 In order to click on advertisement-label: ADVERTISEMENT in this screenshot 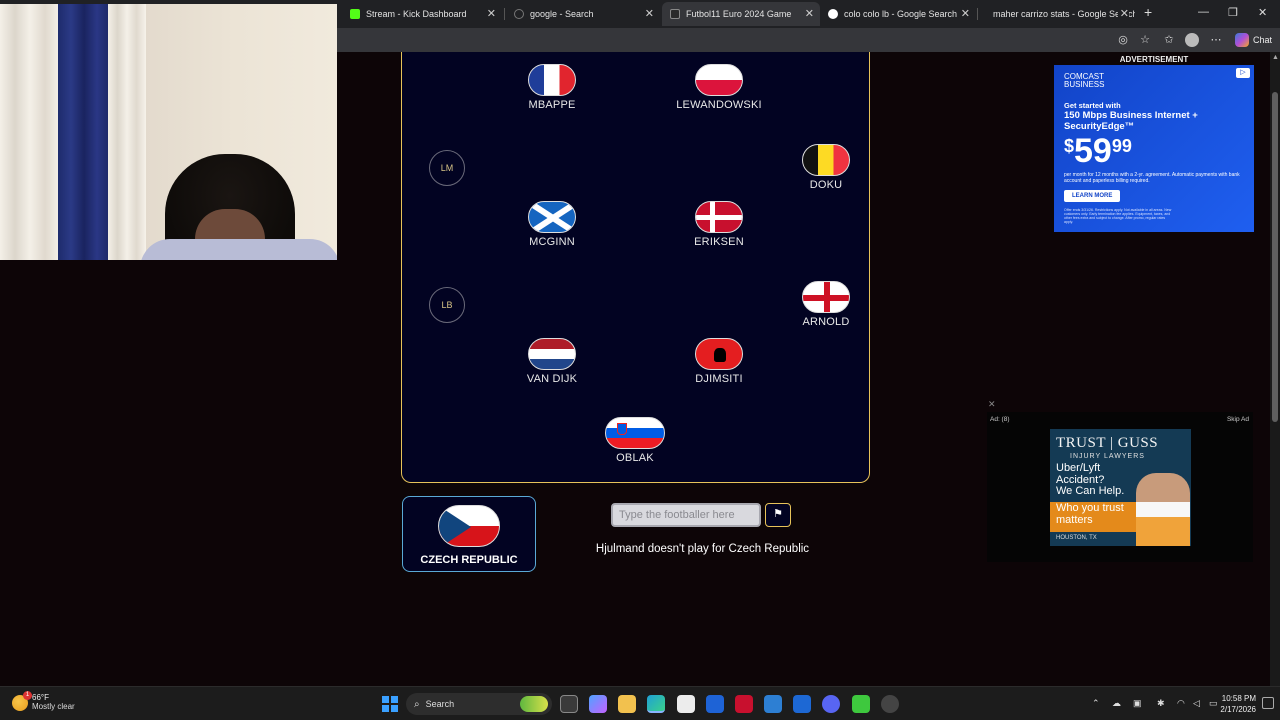, I will do `click(1154, 59)`.